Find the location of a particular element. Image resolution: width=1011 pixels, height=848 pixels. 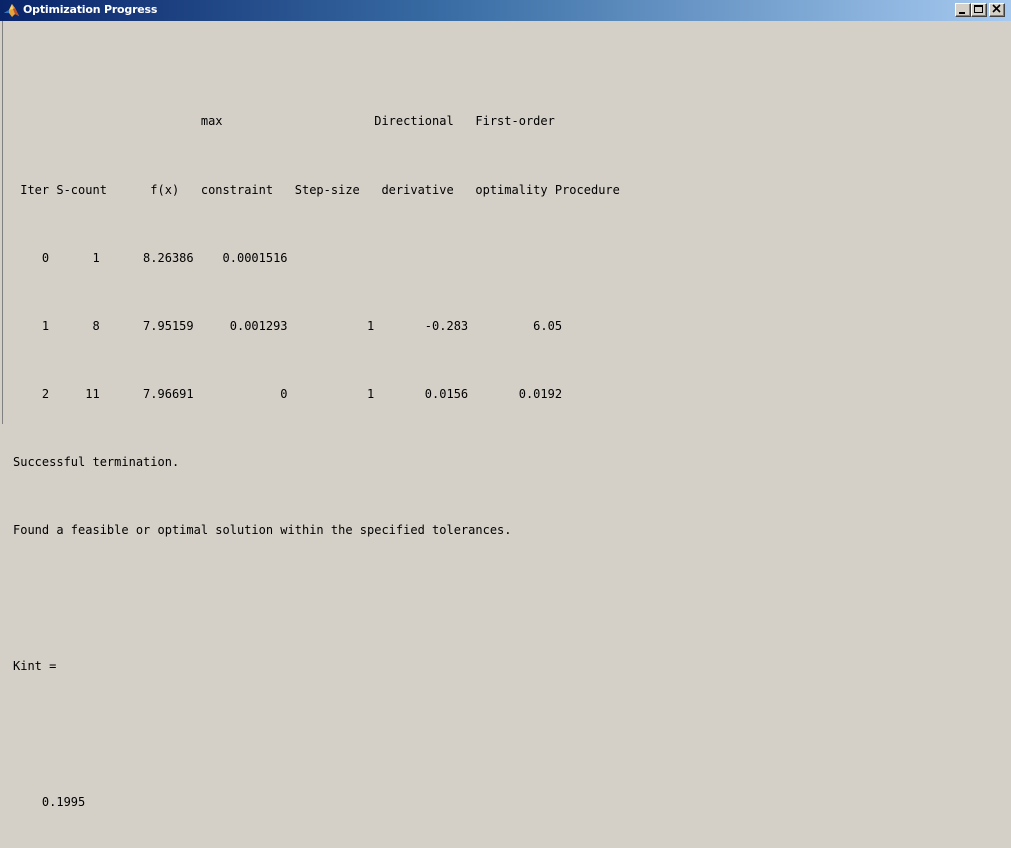

matlab-logo-icon is located at coordinates (11, 10).